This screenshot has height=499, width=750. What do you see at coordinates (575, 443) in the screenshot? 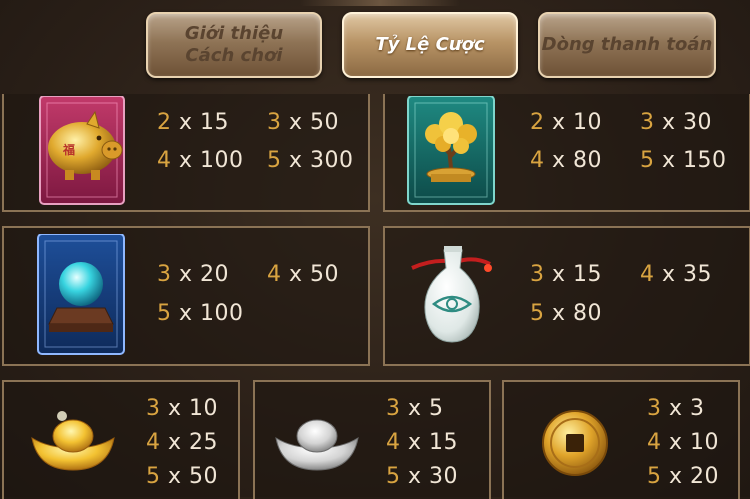
I see `coin-icon` at bounding box center [575, 443].